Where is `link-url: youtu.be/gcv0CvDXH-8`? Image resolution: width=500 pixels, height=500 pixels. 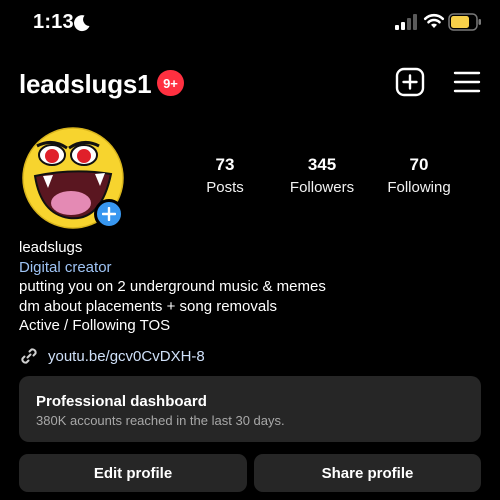 link-url: youtu.be/gcv0CvDXH-8 is located at coordinates (126, 356).